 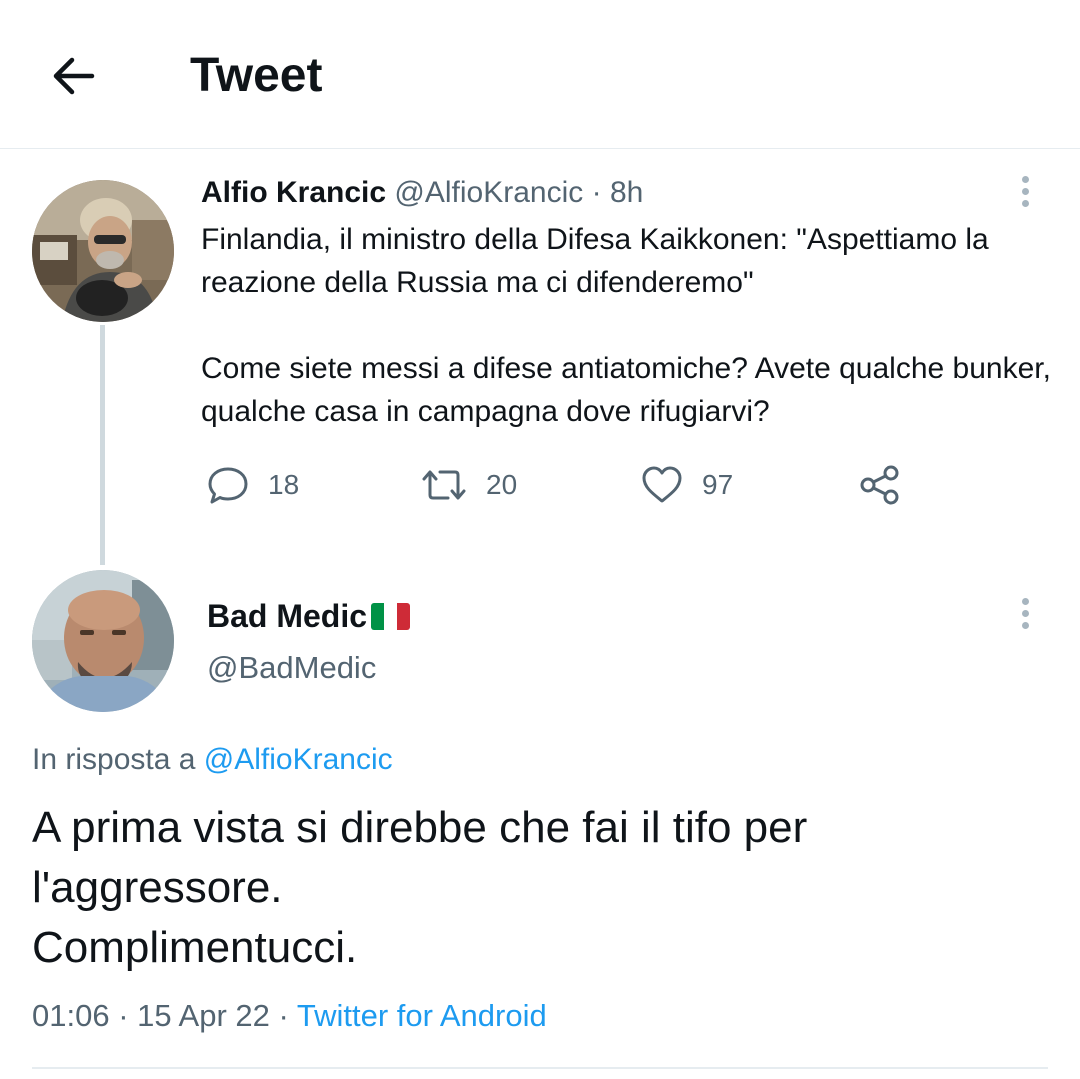 What do you see at coordinates (540, 1068) in the screenshot?
I see `bottom-divider` at bounding box center [540, 1068].